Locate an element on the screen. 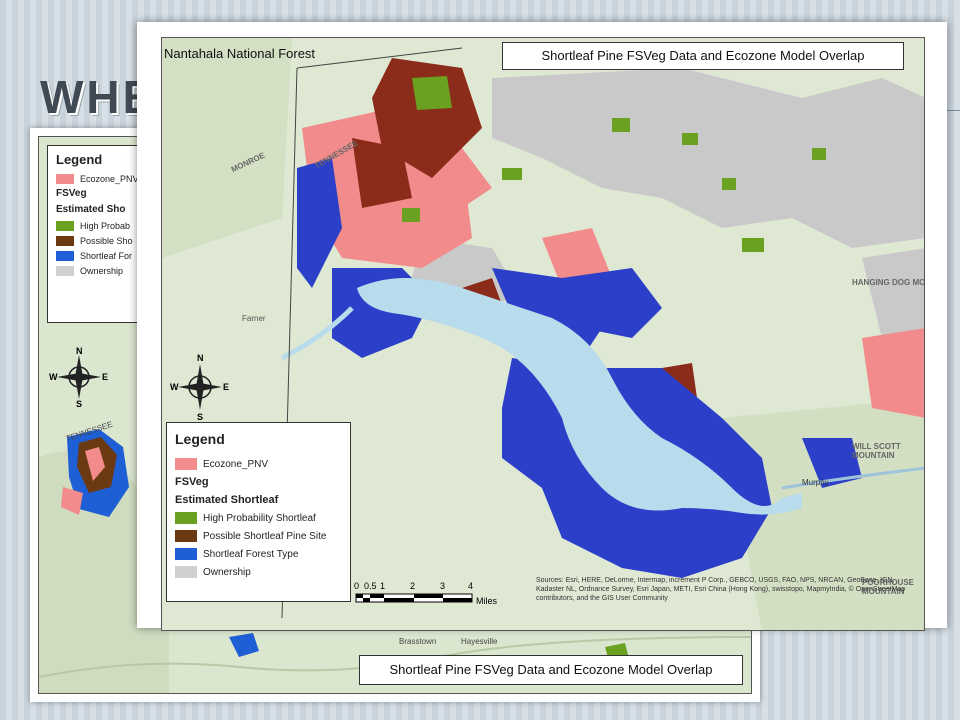 This screenshot has width=960, height=720. scale-tick: 1 is located at coordinates (382, 586).